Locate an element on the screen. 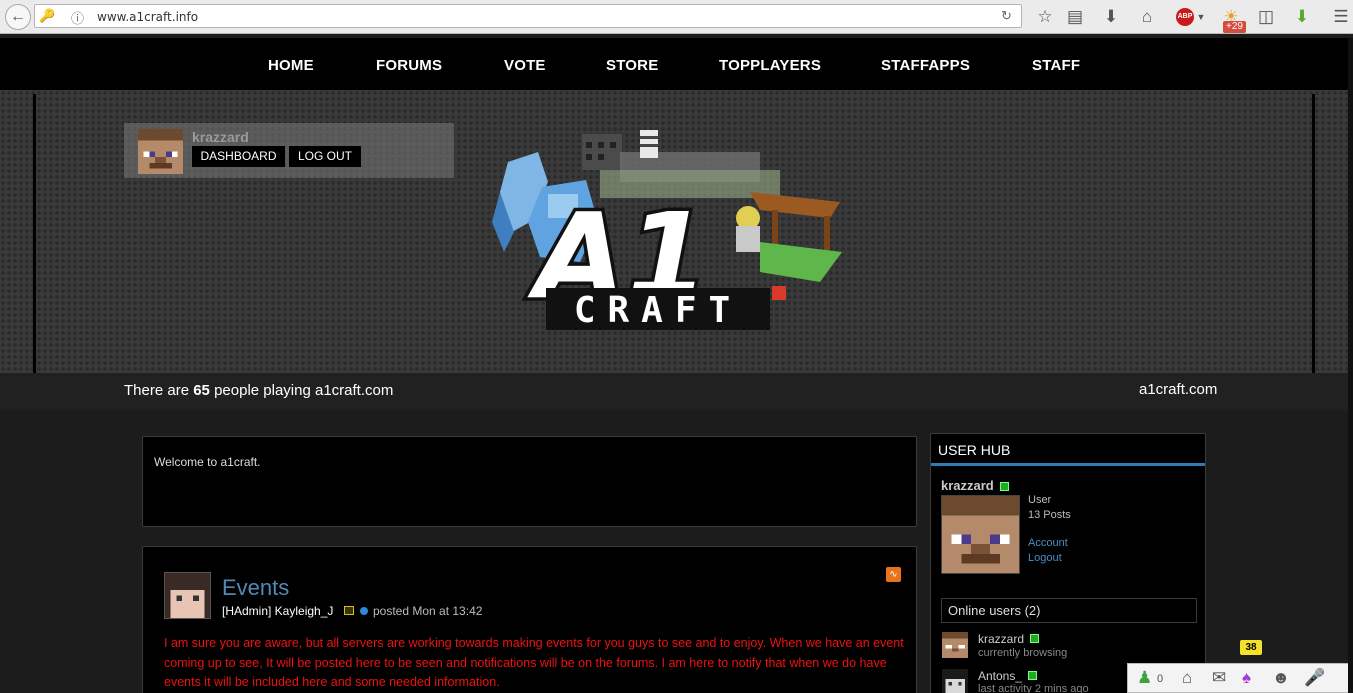 This screenshot has height=693, width=1353. post-timestamp: posted Mon at 13:42 is located at coordinates (428, 611).